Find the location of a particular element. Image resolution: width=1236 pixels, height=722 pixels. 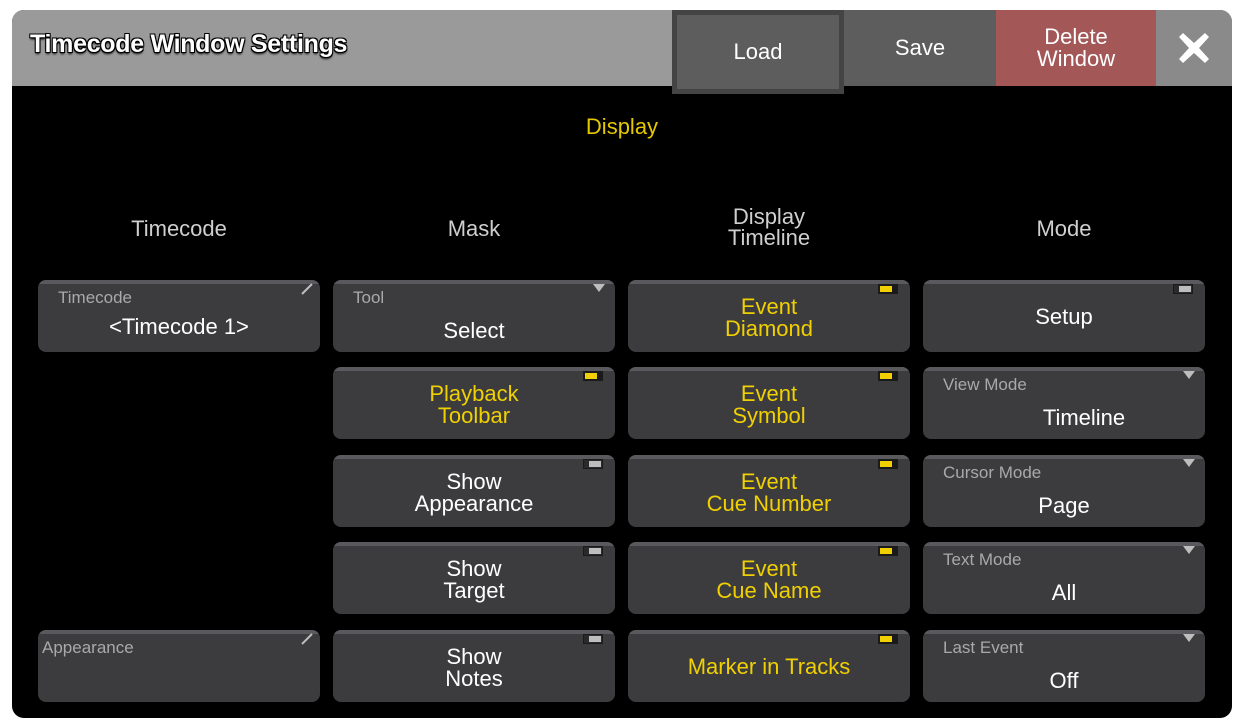

close-x-icon is located at coordinates (1194, 48).